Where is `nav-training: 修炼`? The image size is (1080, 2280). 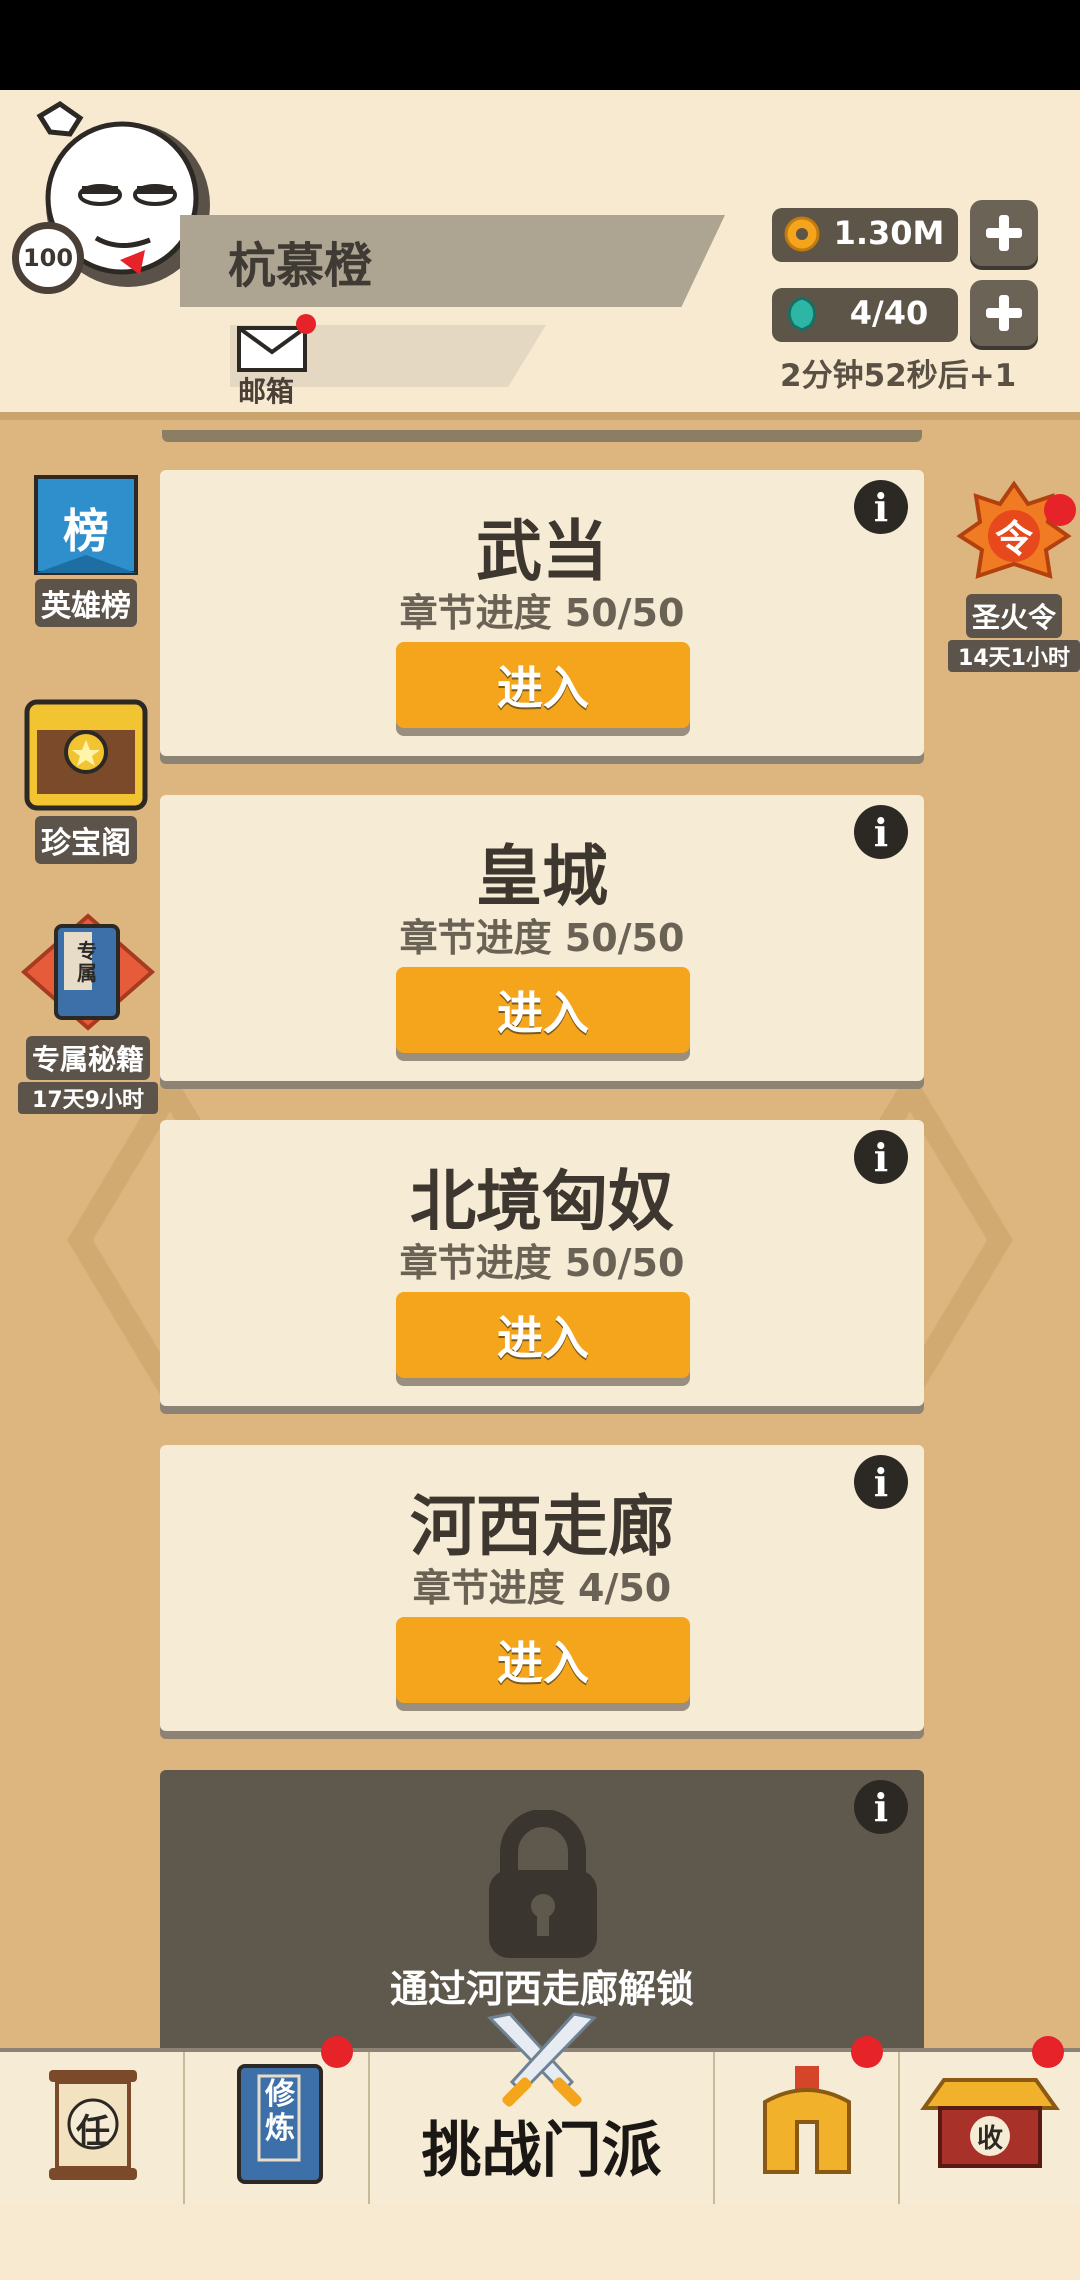
nav-training: 修炼 is located at coordinates (277, 2122).